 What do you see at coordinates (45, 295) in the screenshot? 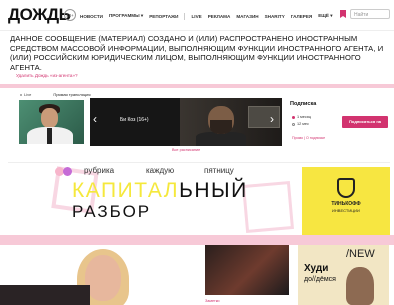
I see `card-image-overlay` at bounding box center [45, 295].